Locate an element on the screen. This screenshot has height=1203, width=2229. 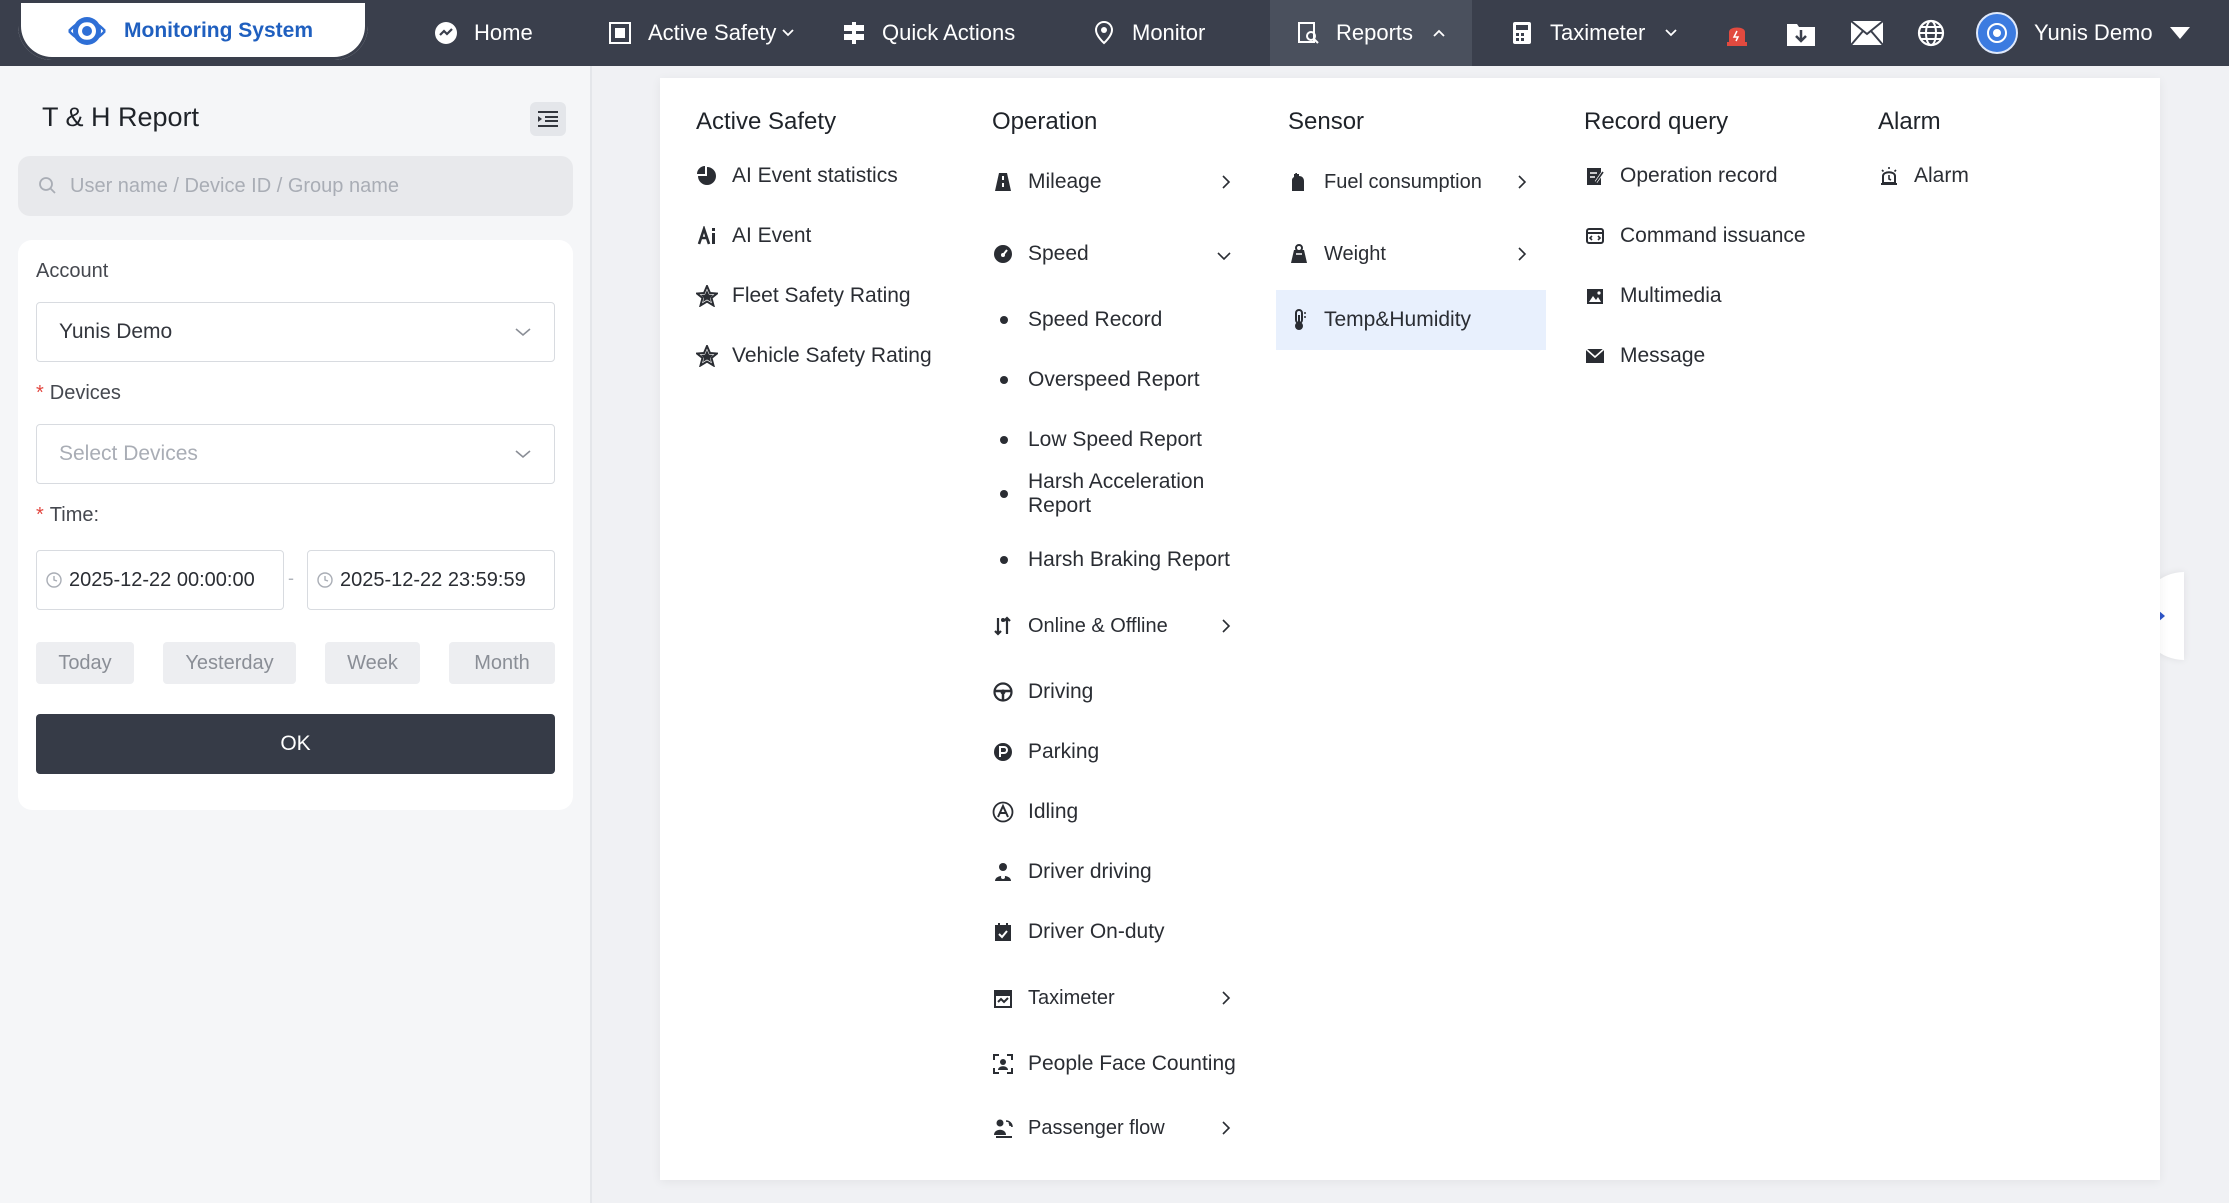
menu-mileage: Mileage is located at coordinates (1112, 182).